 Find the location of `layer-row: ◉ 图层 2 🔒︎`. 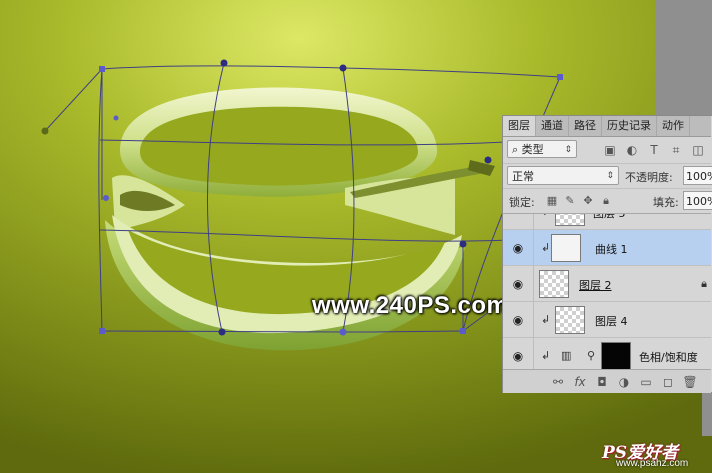

layer-row: ◉ 图层 2 🔒︎ is located at coordinates (607, 284).